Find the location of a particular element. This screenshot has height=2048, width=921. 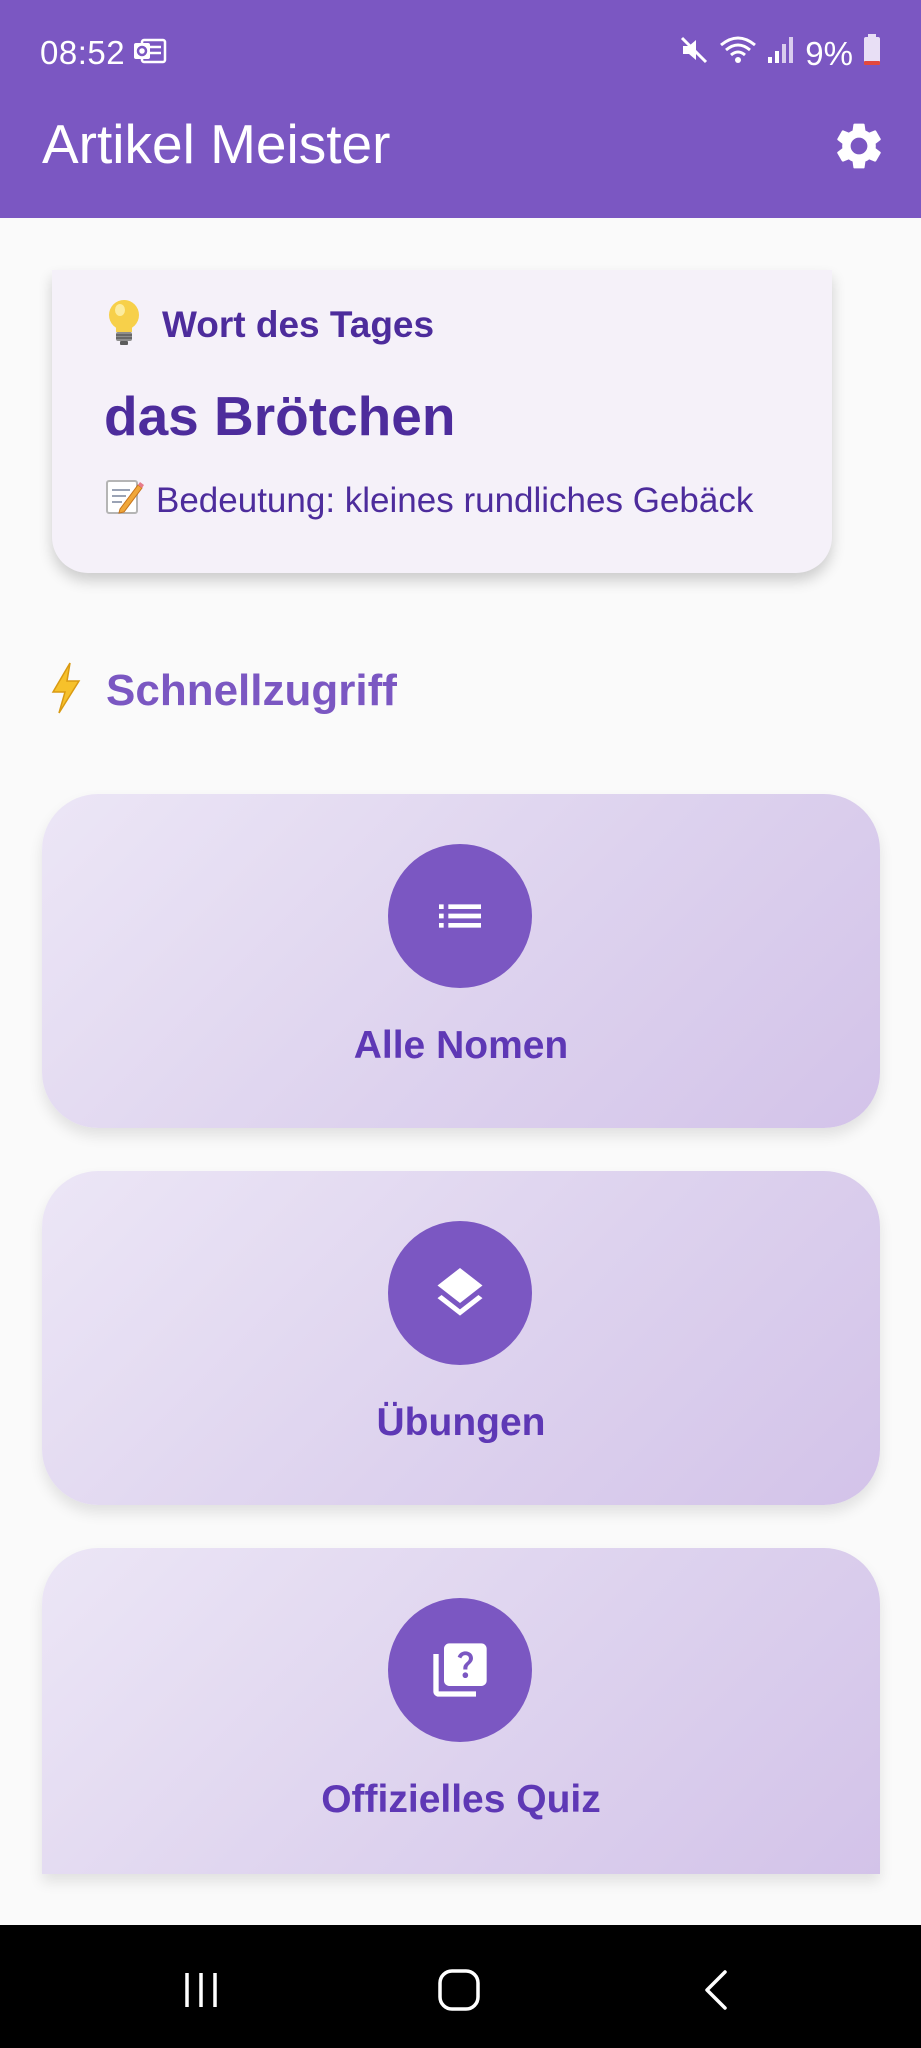

mute-icon is located at coordinates (694, 54).